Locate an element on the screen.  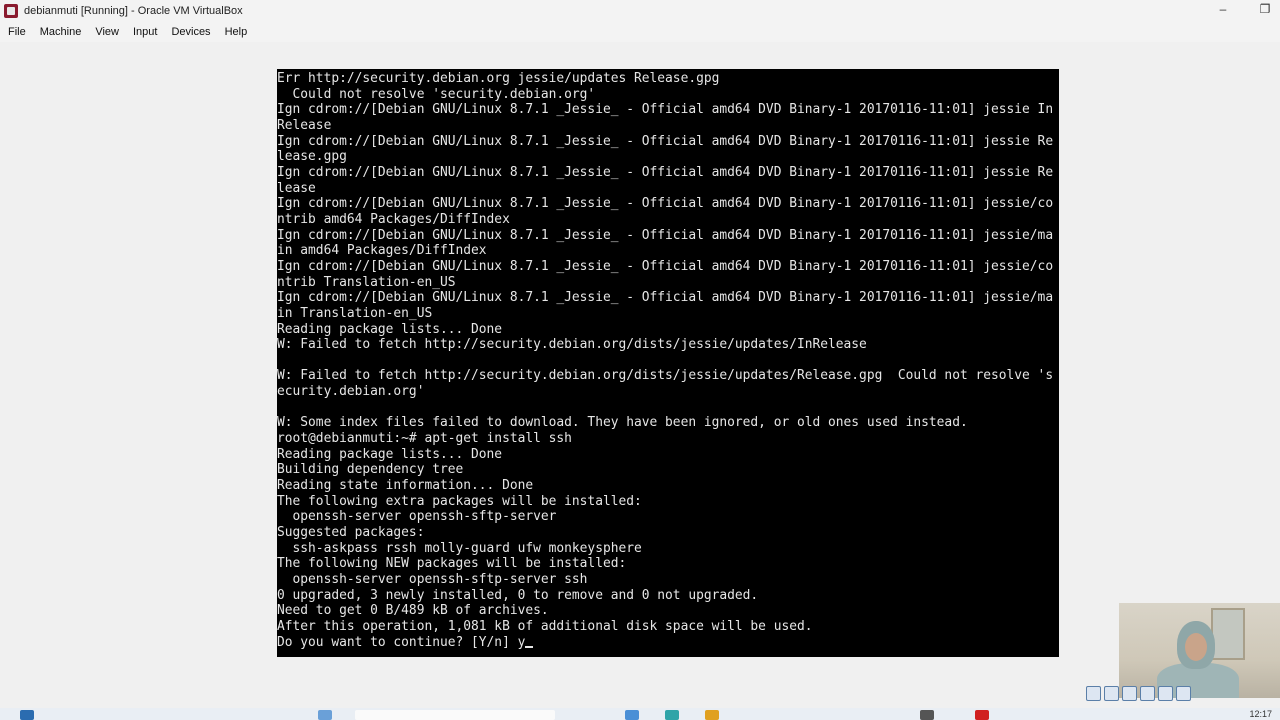
terminal-line: openssh-server openssh-sftp-server is located at coordinates (417, 517).